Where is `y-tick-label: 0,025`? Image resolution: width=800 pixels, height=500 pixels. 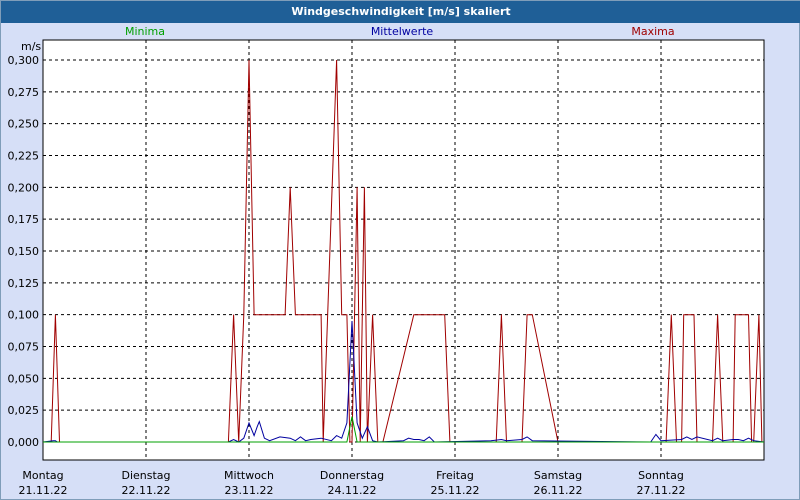
y-tick-label: 0,025 is located at coordinates (24, 410).